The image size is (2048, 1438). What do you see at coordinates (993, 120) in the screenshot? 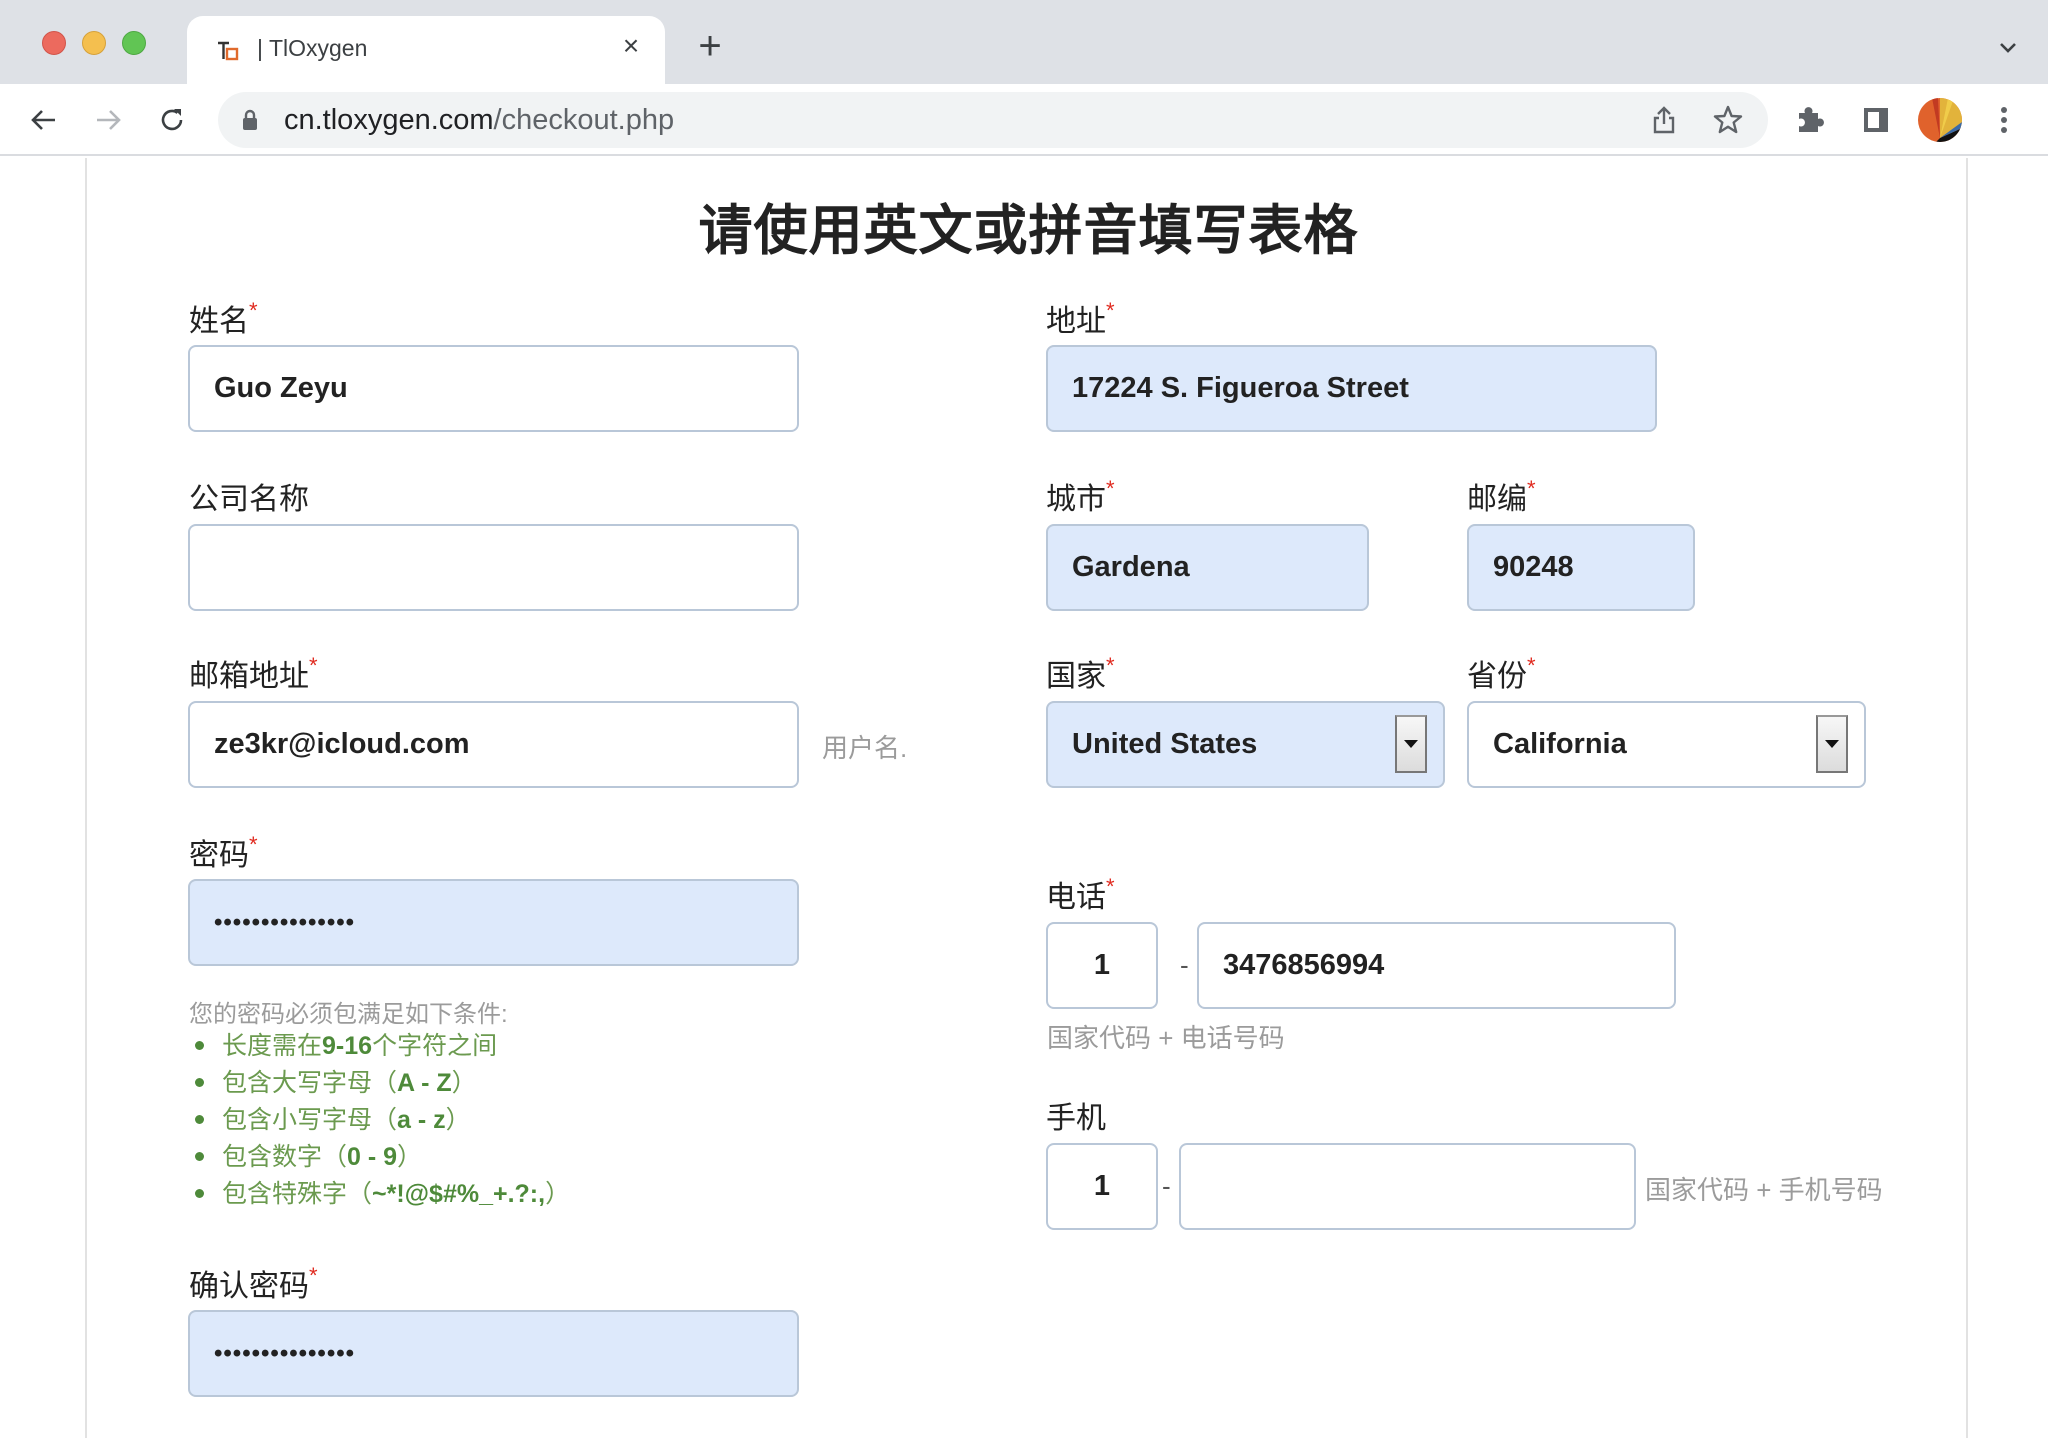
I see `address-bar: cn.tloxygen.com/checkout.php` at bounding box center [993, 120].